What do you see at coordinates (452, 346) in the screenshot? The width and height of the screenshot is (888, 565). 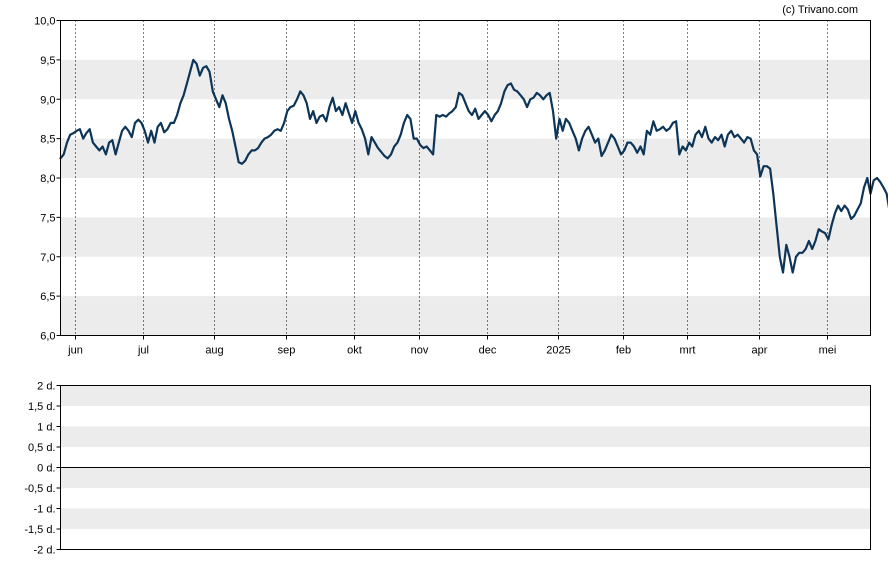 I see `price-chart-x-axis: jun jul aug sep okt nov dec 2025 feb mrt apr mei` at bounding box center [452, 346].